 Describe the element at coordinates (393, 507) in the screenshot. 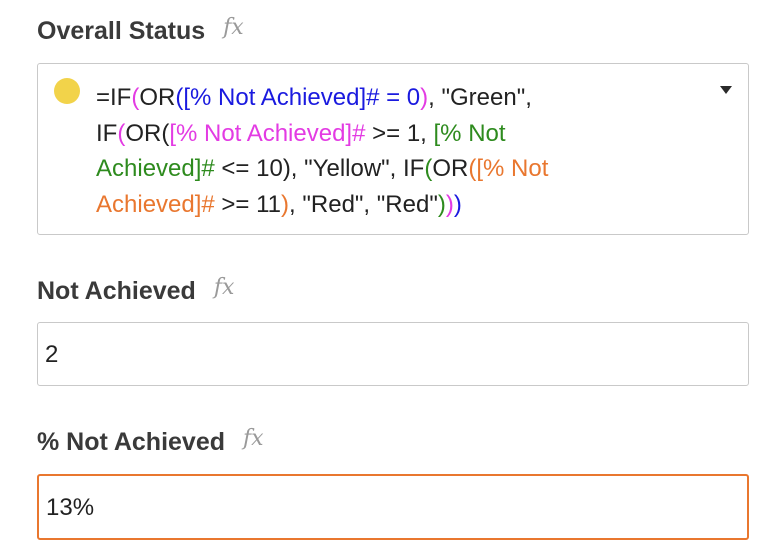

I see `pct-not-achieved-field: 13%` at that location.